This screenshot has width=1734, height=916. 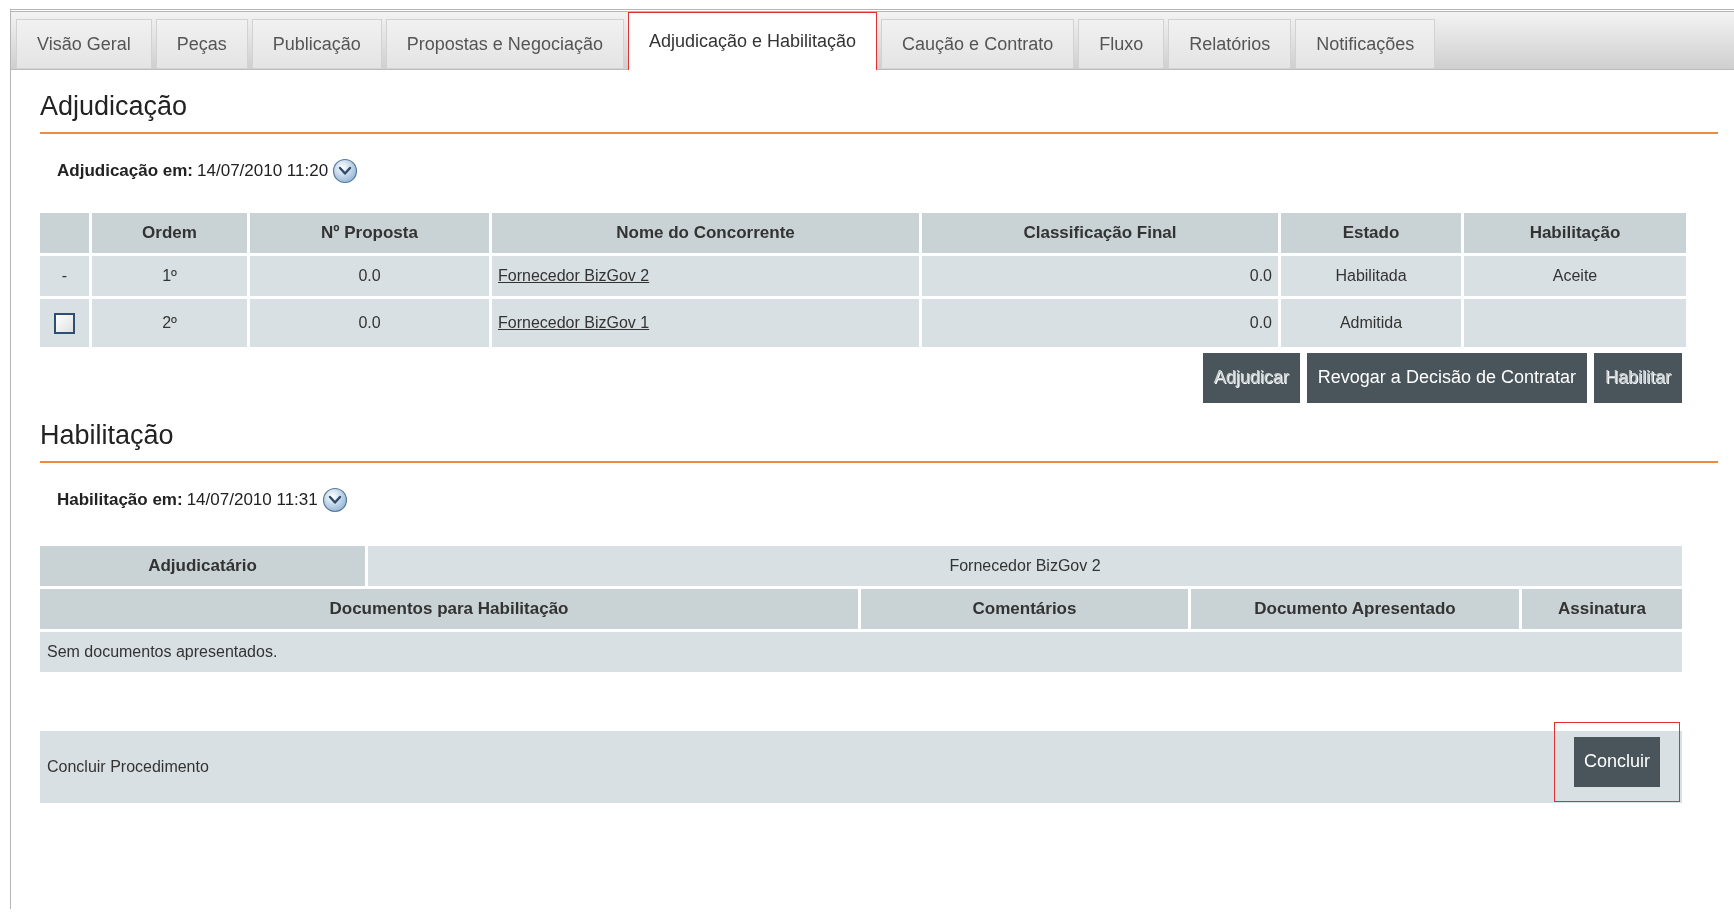 I want to click on conclude-button: Concluir, so click(x=1617, y=761).